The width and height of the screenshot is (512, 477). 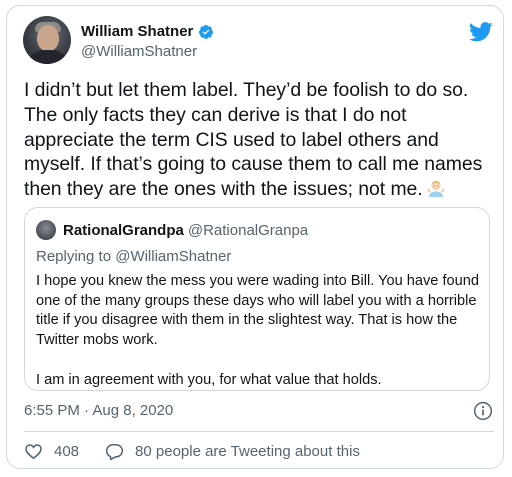 What do you see at coordinates (67, 451) in the screenshot?
I see `like-count: 408` at bounding box center [67, 451].